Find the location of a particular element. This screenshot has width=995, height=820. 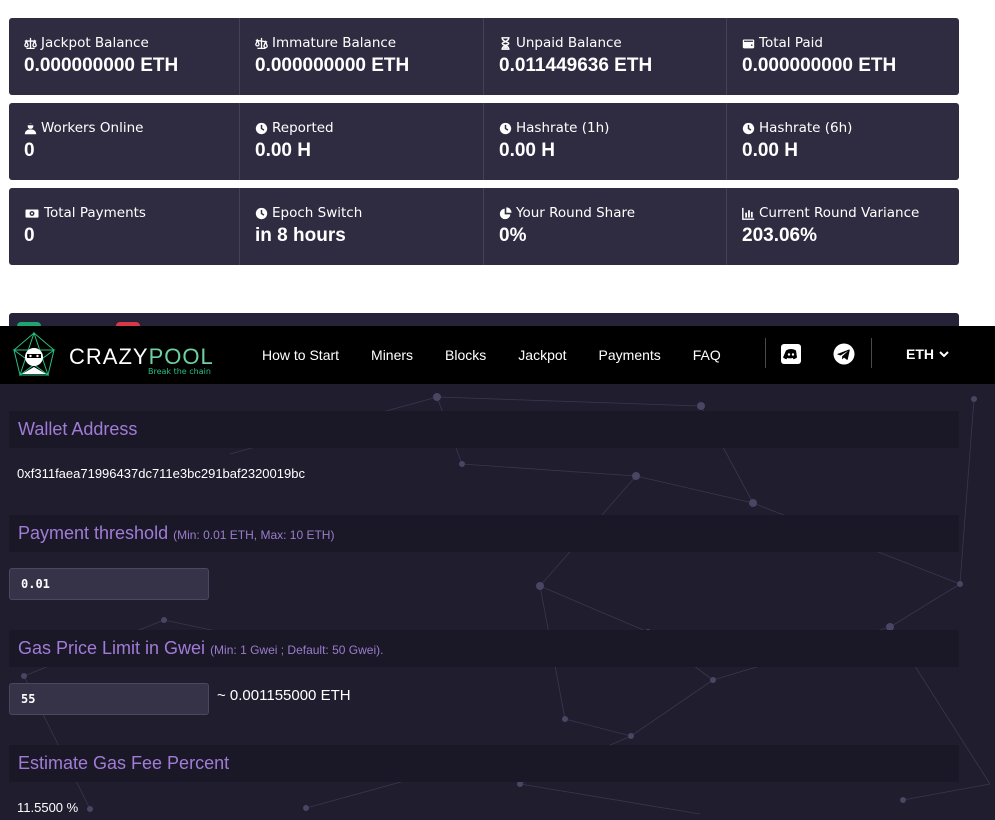

gas-price-input is located at coordinates (109, 699).